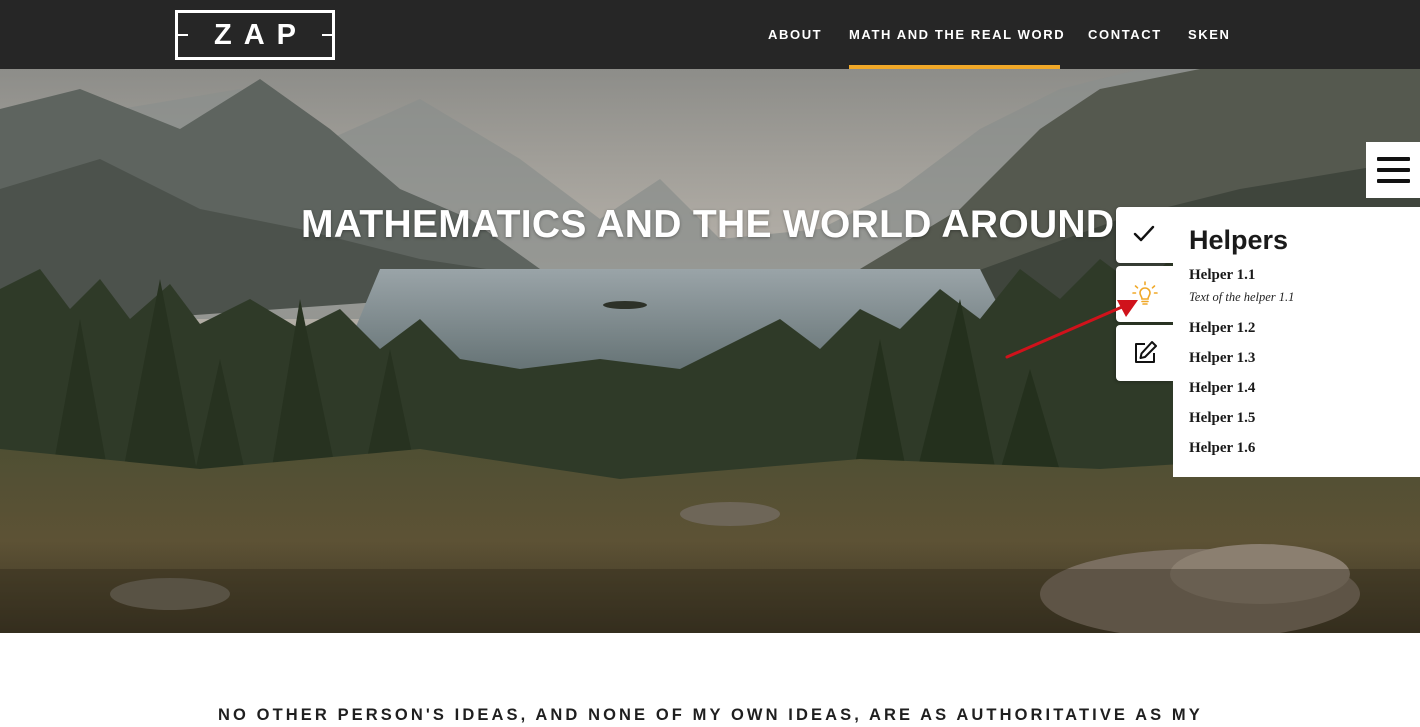  What do you see at coordinates (1125, 34) in the screenshot?
I see `nav-link-contact: CONTACT` at bounding box center [1125, 34].